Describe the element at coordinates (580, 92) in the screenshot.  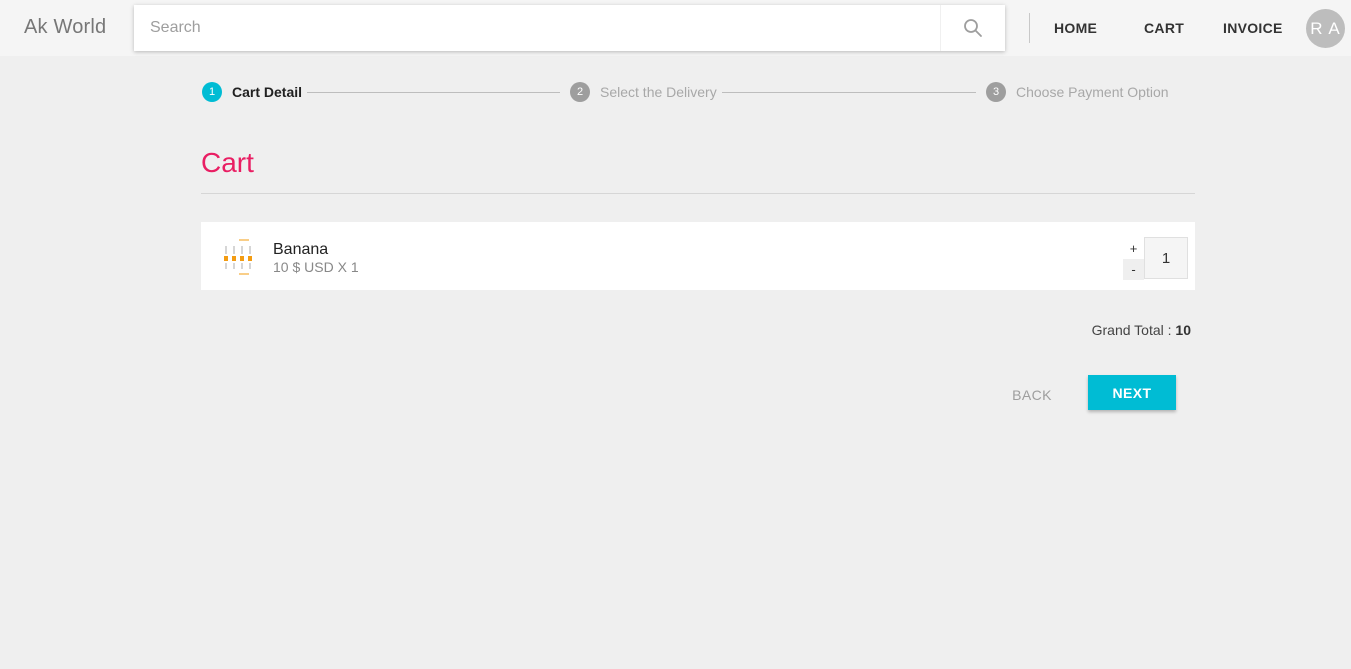
I see `step-2-number: 2` at that location.